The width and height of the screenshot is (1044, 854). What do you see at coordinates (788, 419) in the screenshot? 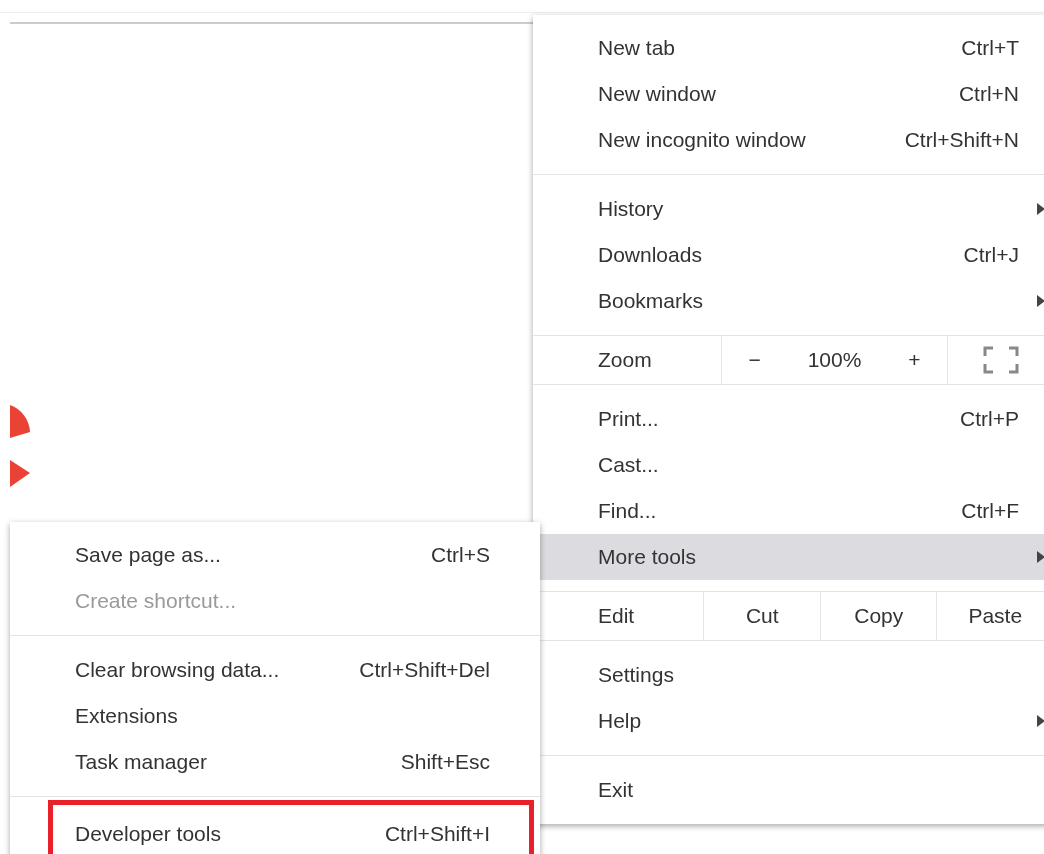
I see `menu-item: Print... Ctrl+P` at bounding box center [788, 419].